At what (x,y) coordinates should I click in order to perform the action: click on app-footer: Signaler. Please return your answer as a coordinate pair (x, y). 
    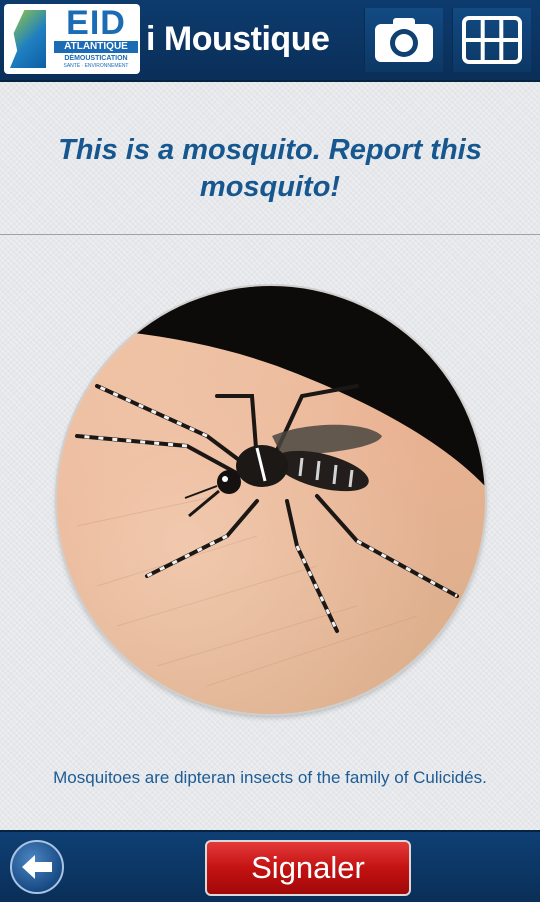
    Looking at the image, I should click on (270, 866).